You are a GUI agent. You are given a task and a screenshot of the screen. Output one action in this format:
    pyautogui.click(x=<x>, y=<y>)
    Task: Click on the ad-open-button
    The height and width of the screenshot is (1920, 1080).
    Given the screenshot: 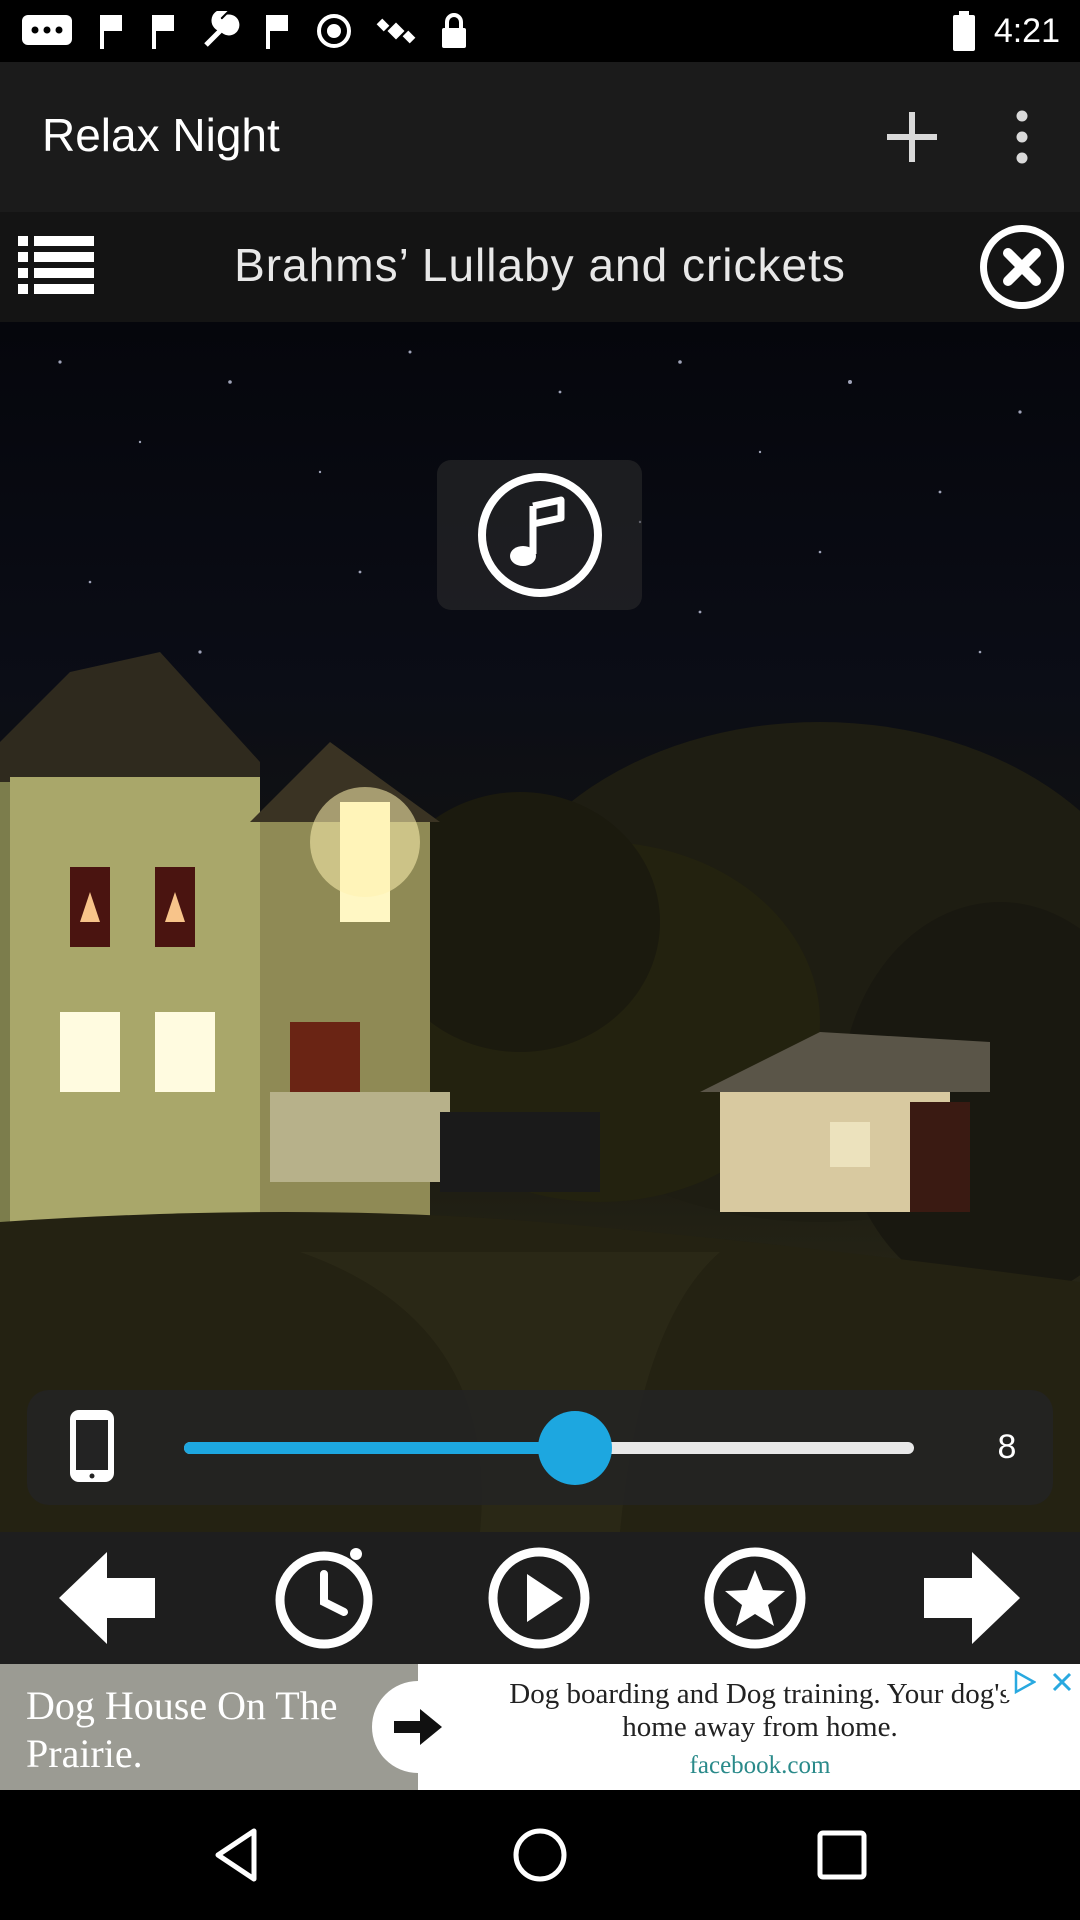 What is the action you would take?
    pyautogui.click(x=418, y=1727)
    